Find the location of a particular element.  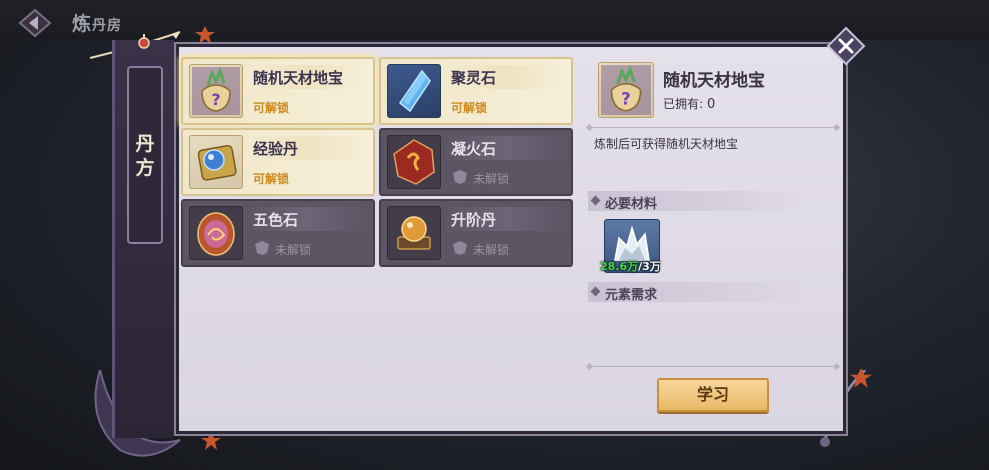

tab-label-text: 丹方 is located at coordinates (145, 156).